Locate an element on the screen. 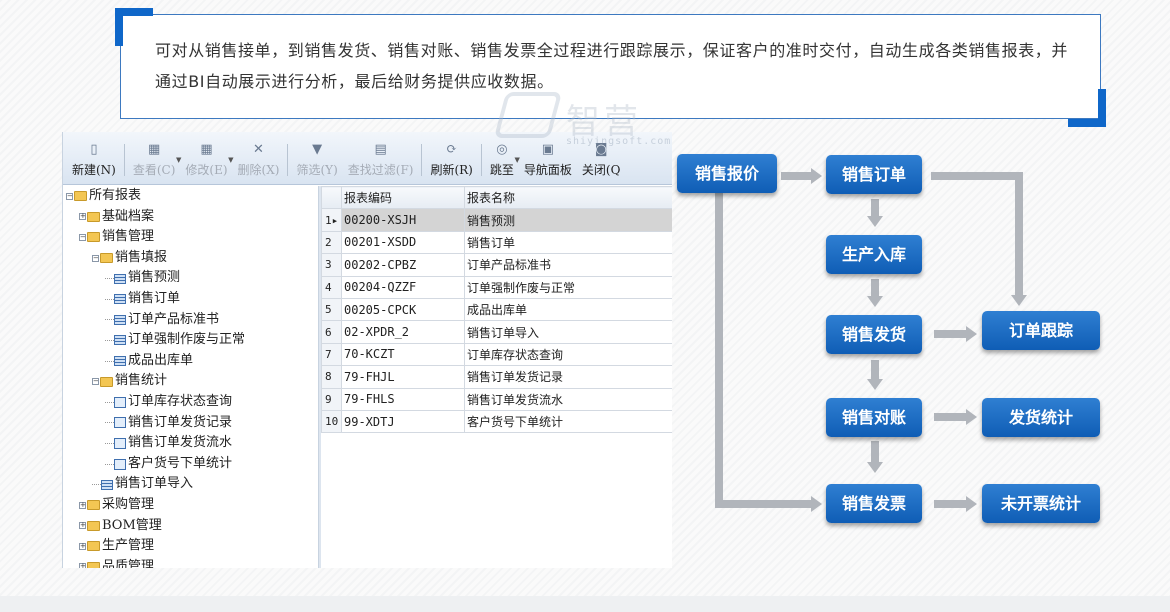 The image size is (1170, 612). row-number: 8 is located at coordinates (331, 377).